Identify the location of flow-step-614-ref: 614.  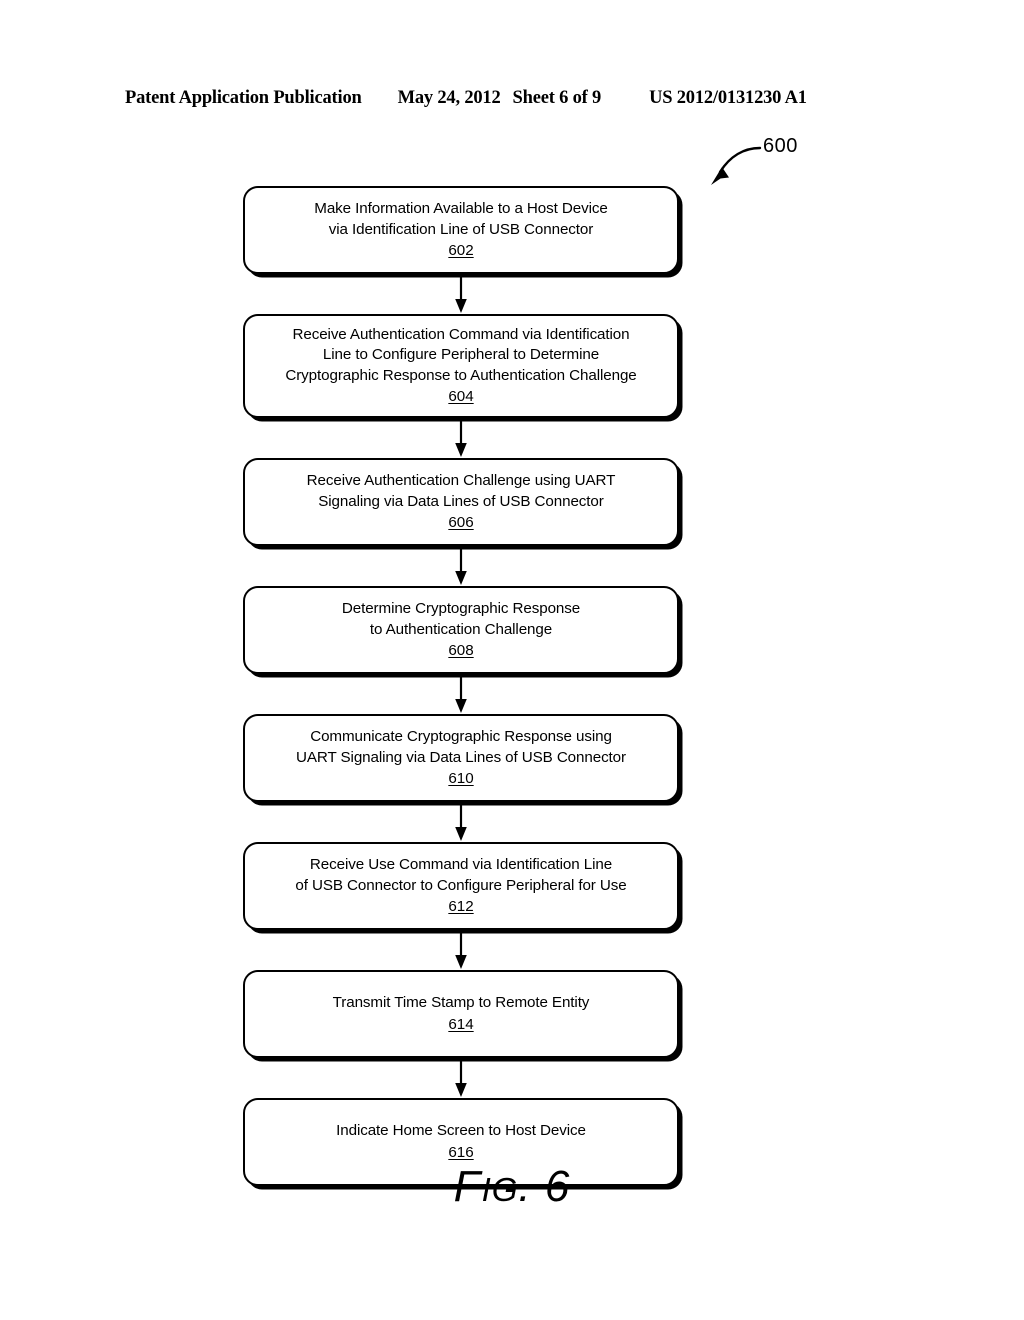
(461, 1024).